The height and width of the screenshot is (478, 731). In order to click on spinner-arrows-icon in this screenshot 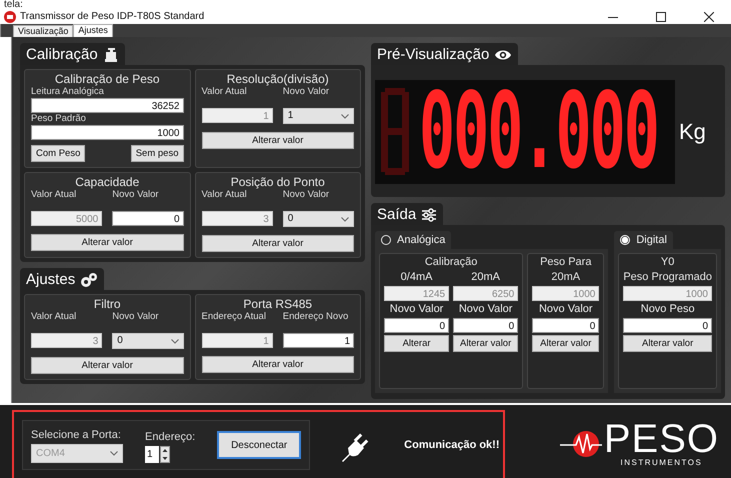, I will do `click(165, 454)`.